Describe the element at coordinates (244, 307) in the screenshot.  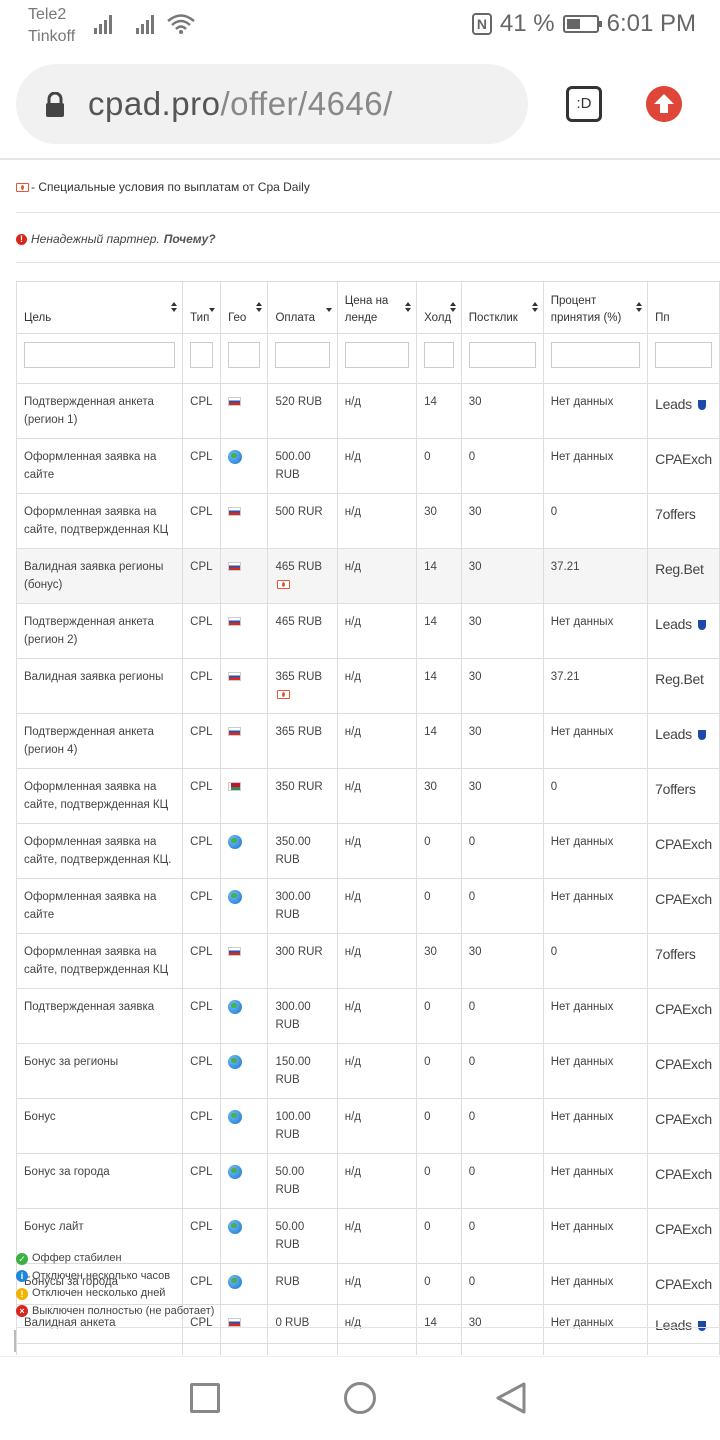
I see `column-header: Гео` at that location.